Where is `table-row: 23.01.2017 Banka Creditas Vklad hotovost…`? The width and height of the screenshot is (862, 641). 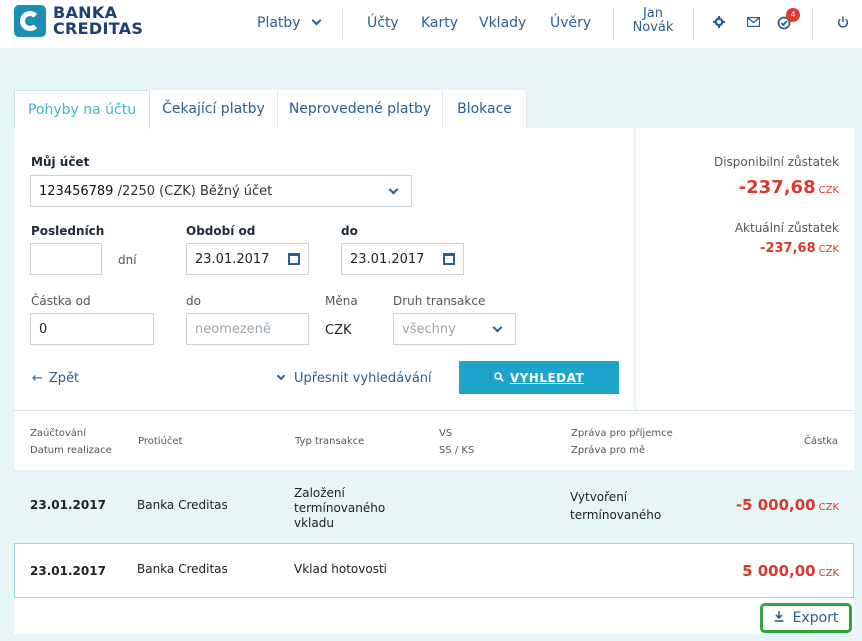
table-row: 23.01.2017 Banka Creditas Vklad hotovost… is located at coordinates (434, 570).